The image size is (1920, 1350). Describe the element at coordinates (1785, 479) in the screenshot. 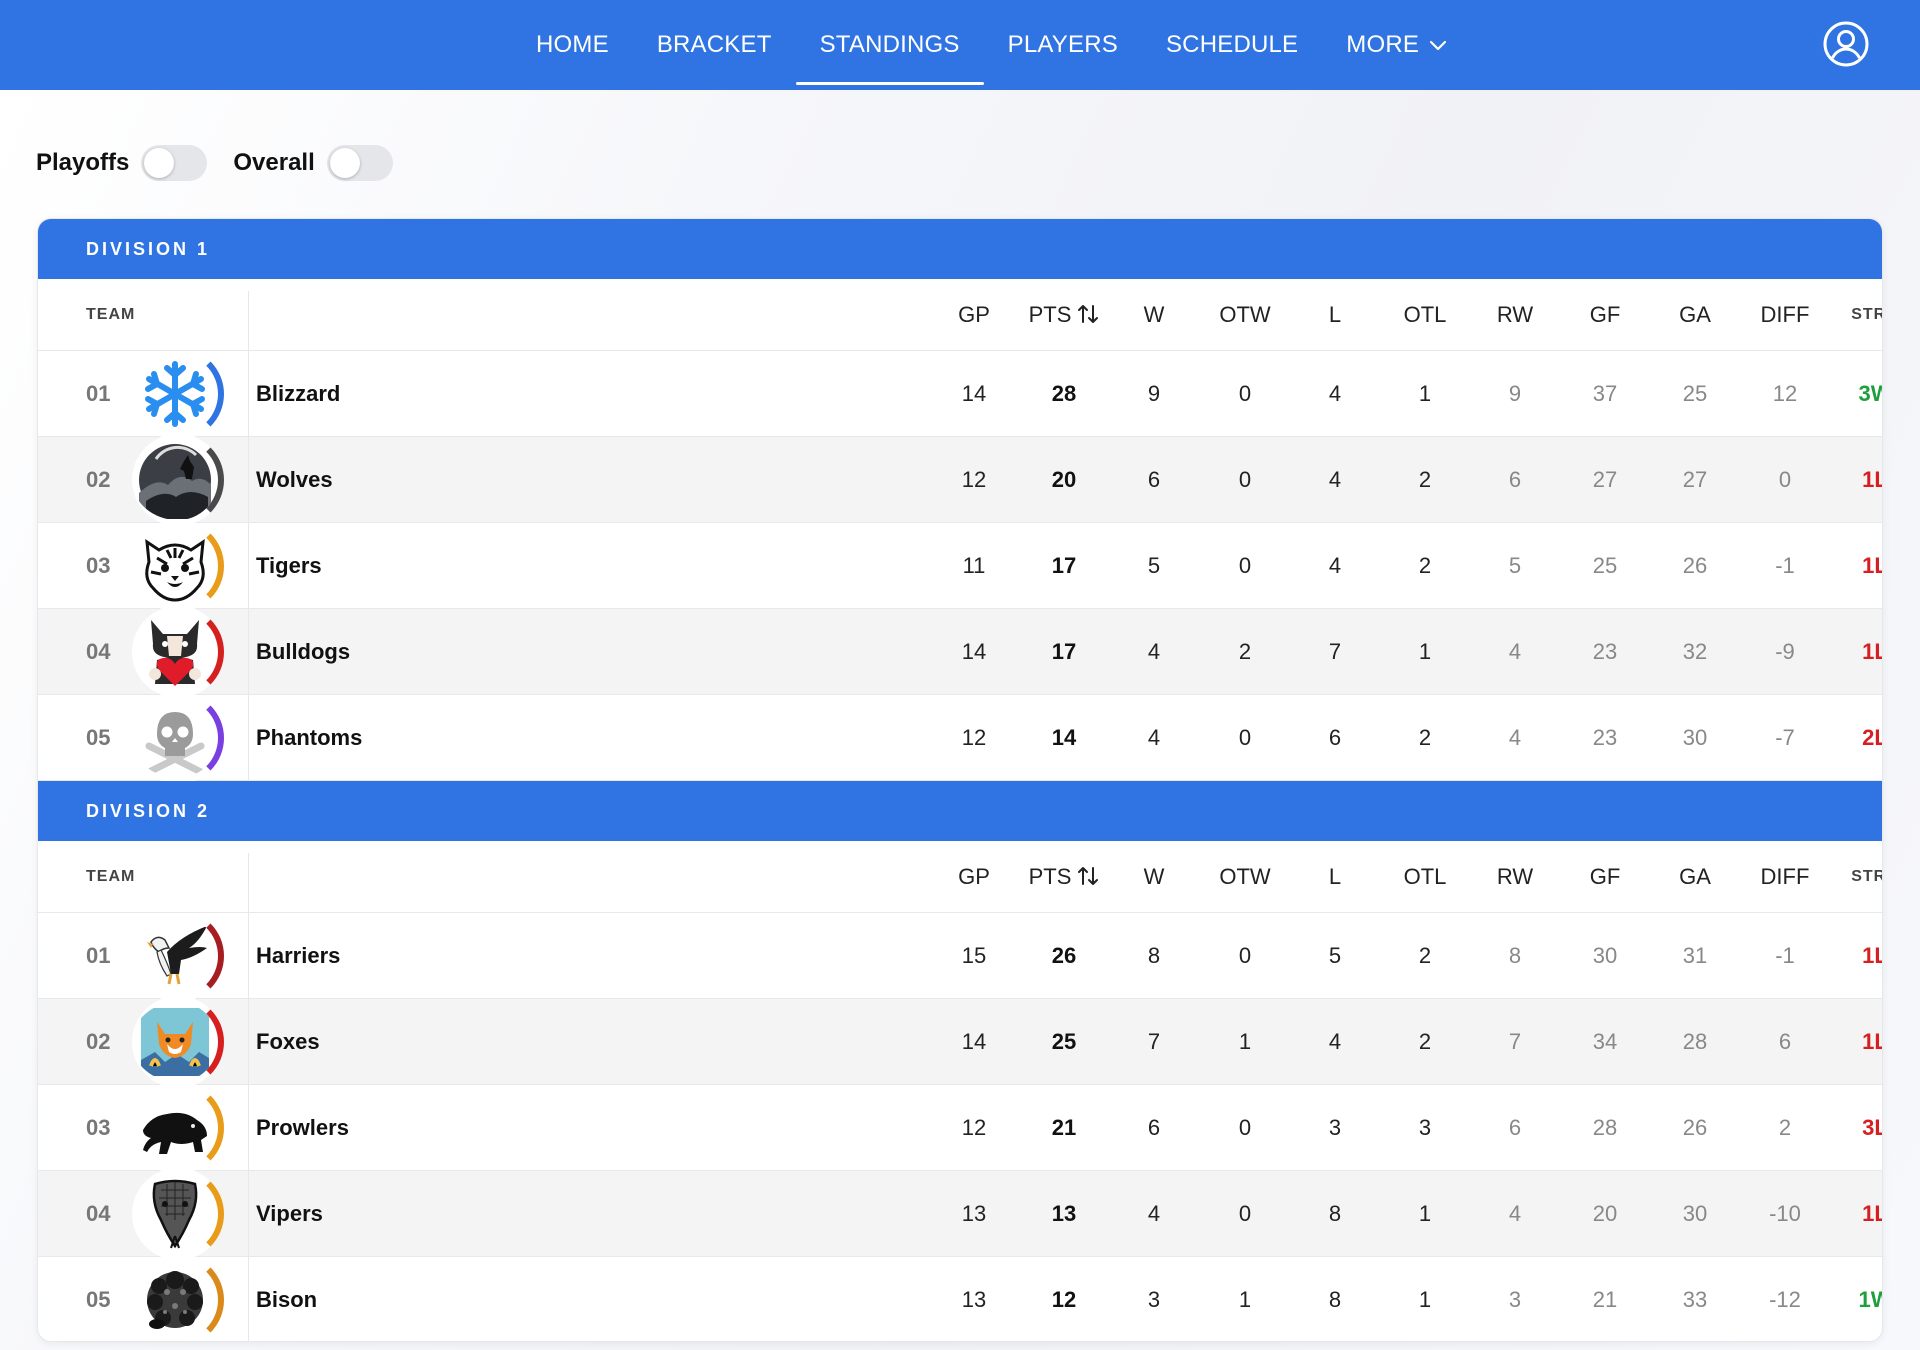

I see `stat-diff: 0` at that location.